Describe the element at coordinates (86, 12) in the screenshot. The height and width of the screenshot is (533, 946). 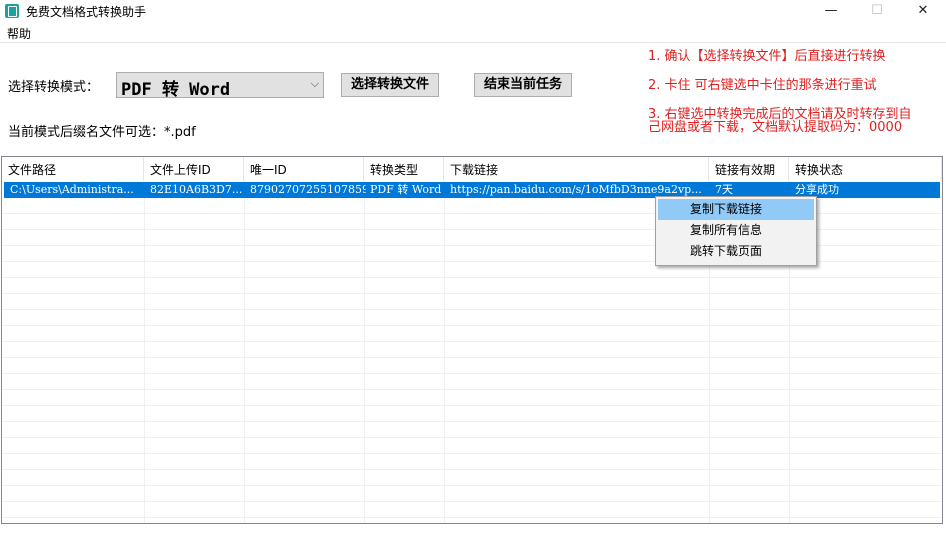
I see `window-title: 免费文档格式转换助手` at that location.